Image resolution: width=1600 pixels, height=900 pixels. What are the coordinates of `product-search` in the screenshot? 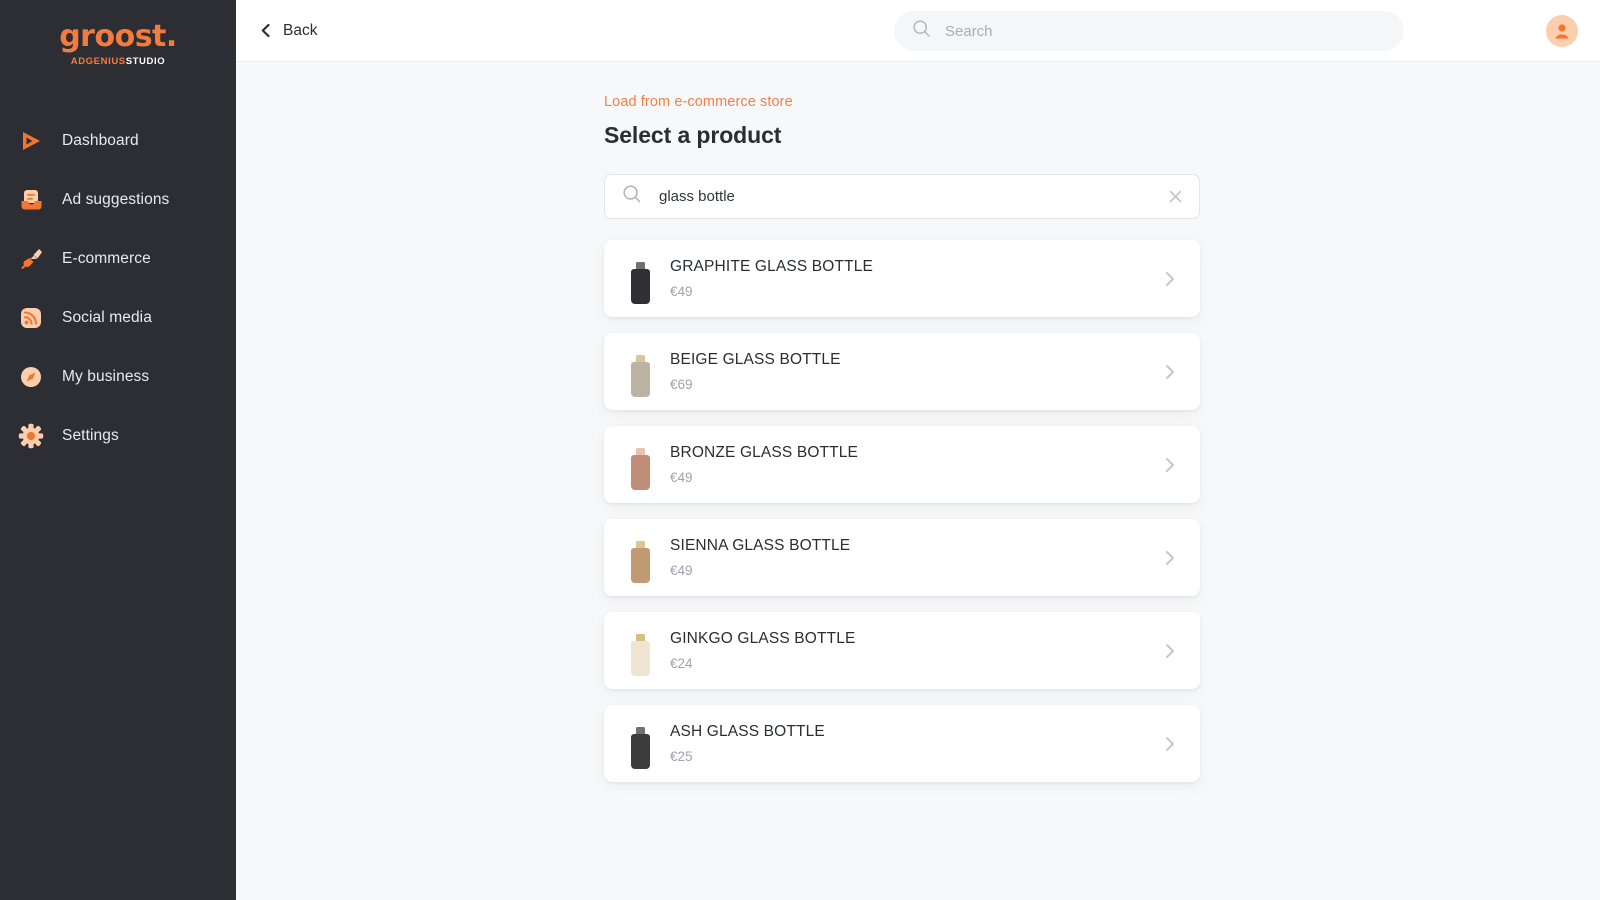 It's located at (902, 196).